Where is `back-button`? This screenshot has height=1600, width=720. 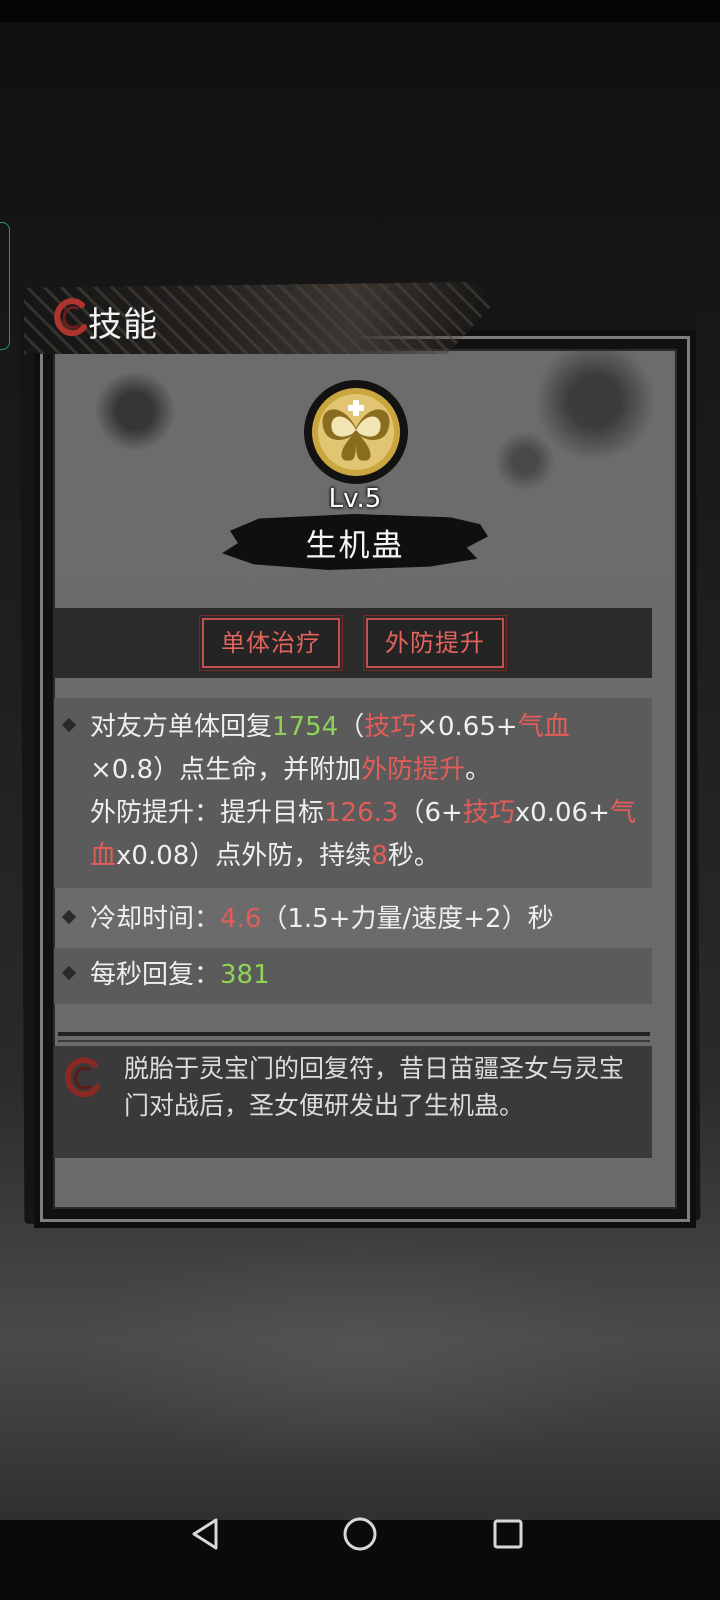 back-button is located at coordinates (206, 1534).